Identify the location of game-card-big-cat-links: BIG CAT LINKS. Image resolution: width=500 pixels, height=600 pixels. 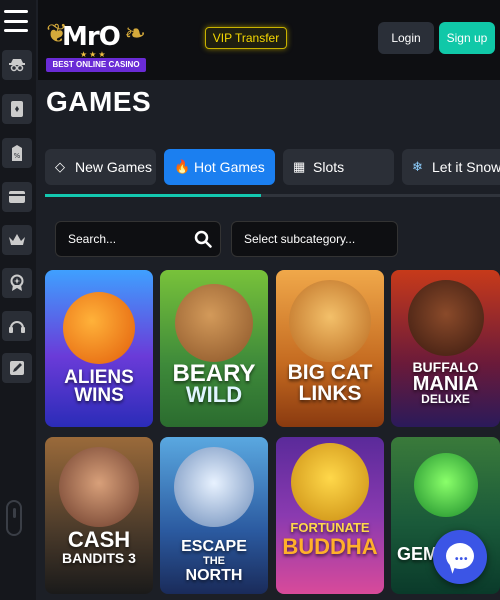
(330, 348).